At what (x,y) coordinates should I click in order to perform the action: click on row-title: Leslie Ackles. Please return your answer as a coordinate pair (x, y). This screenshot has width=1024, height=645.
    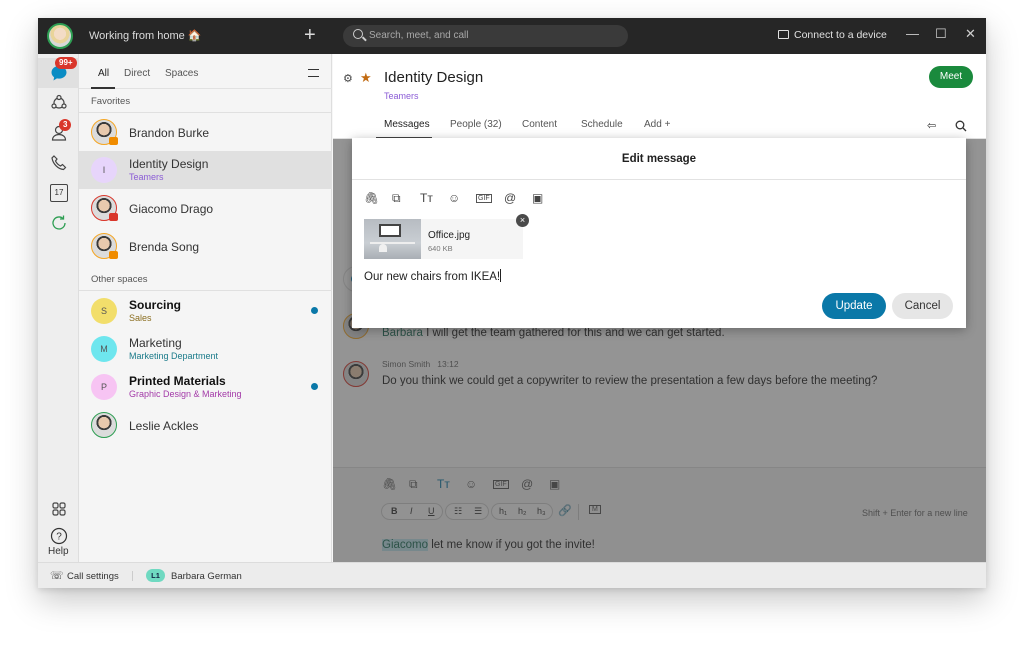
    Looking at the image, I should click on (164, 426).